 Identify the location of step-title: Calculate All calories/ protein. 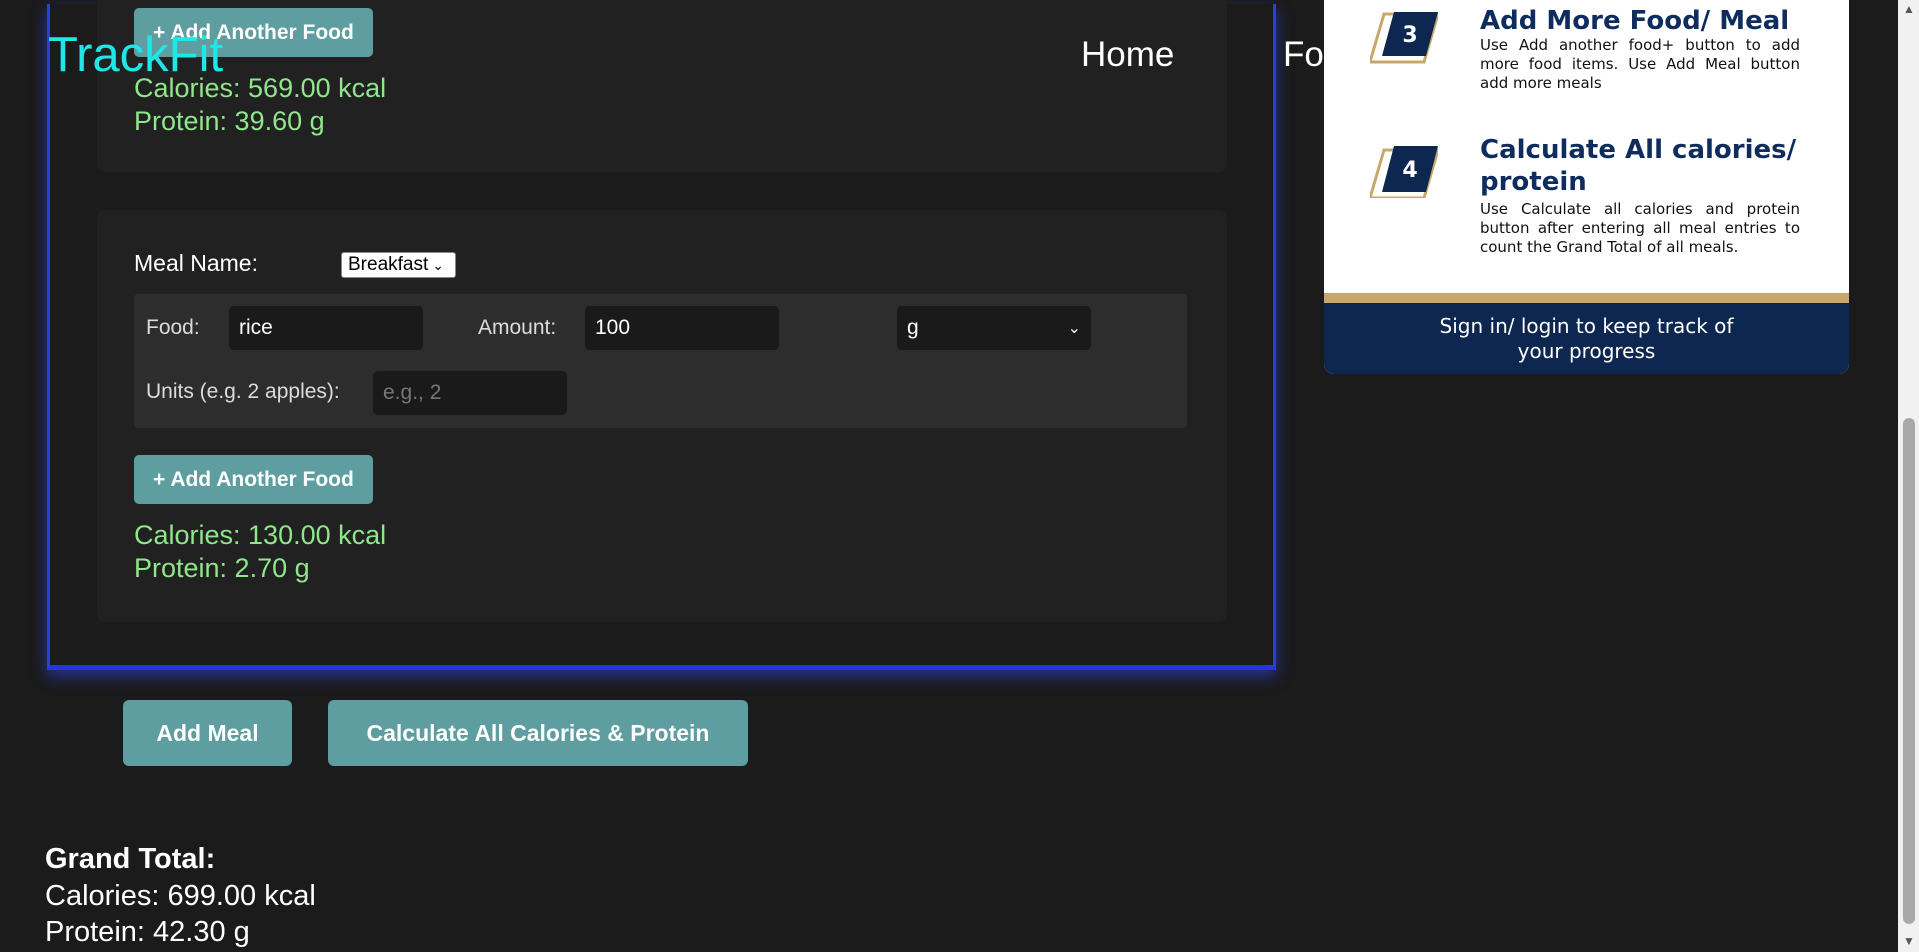
(1638, 166).